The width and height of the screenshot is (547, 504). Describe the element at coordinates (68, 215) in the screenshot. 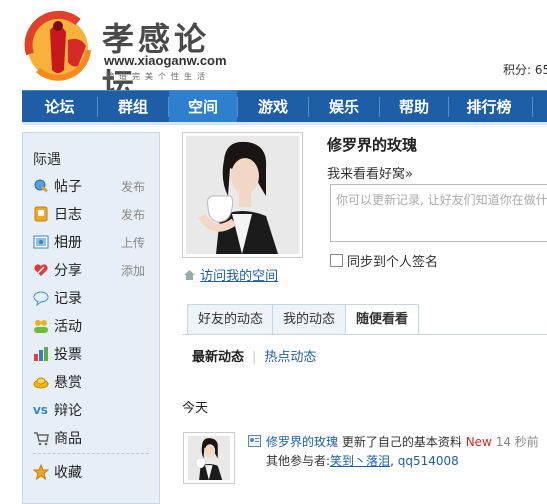

I see `sidebar-item-label: 日志` at that location.